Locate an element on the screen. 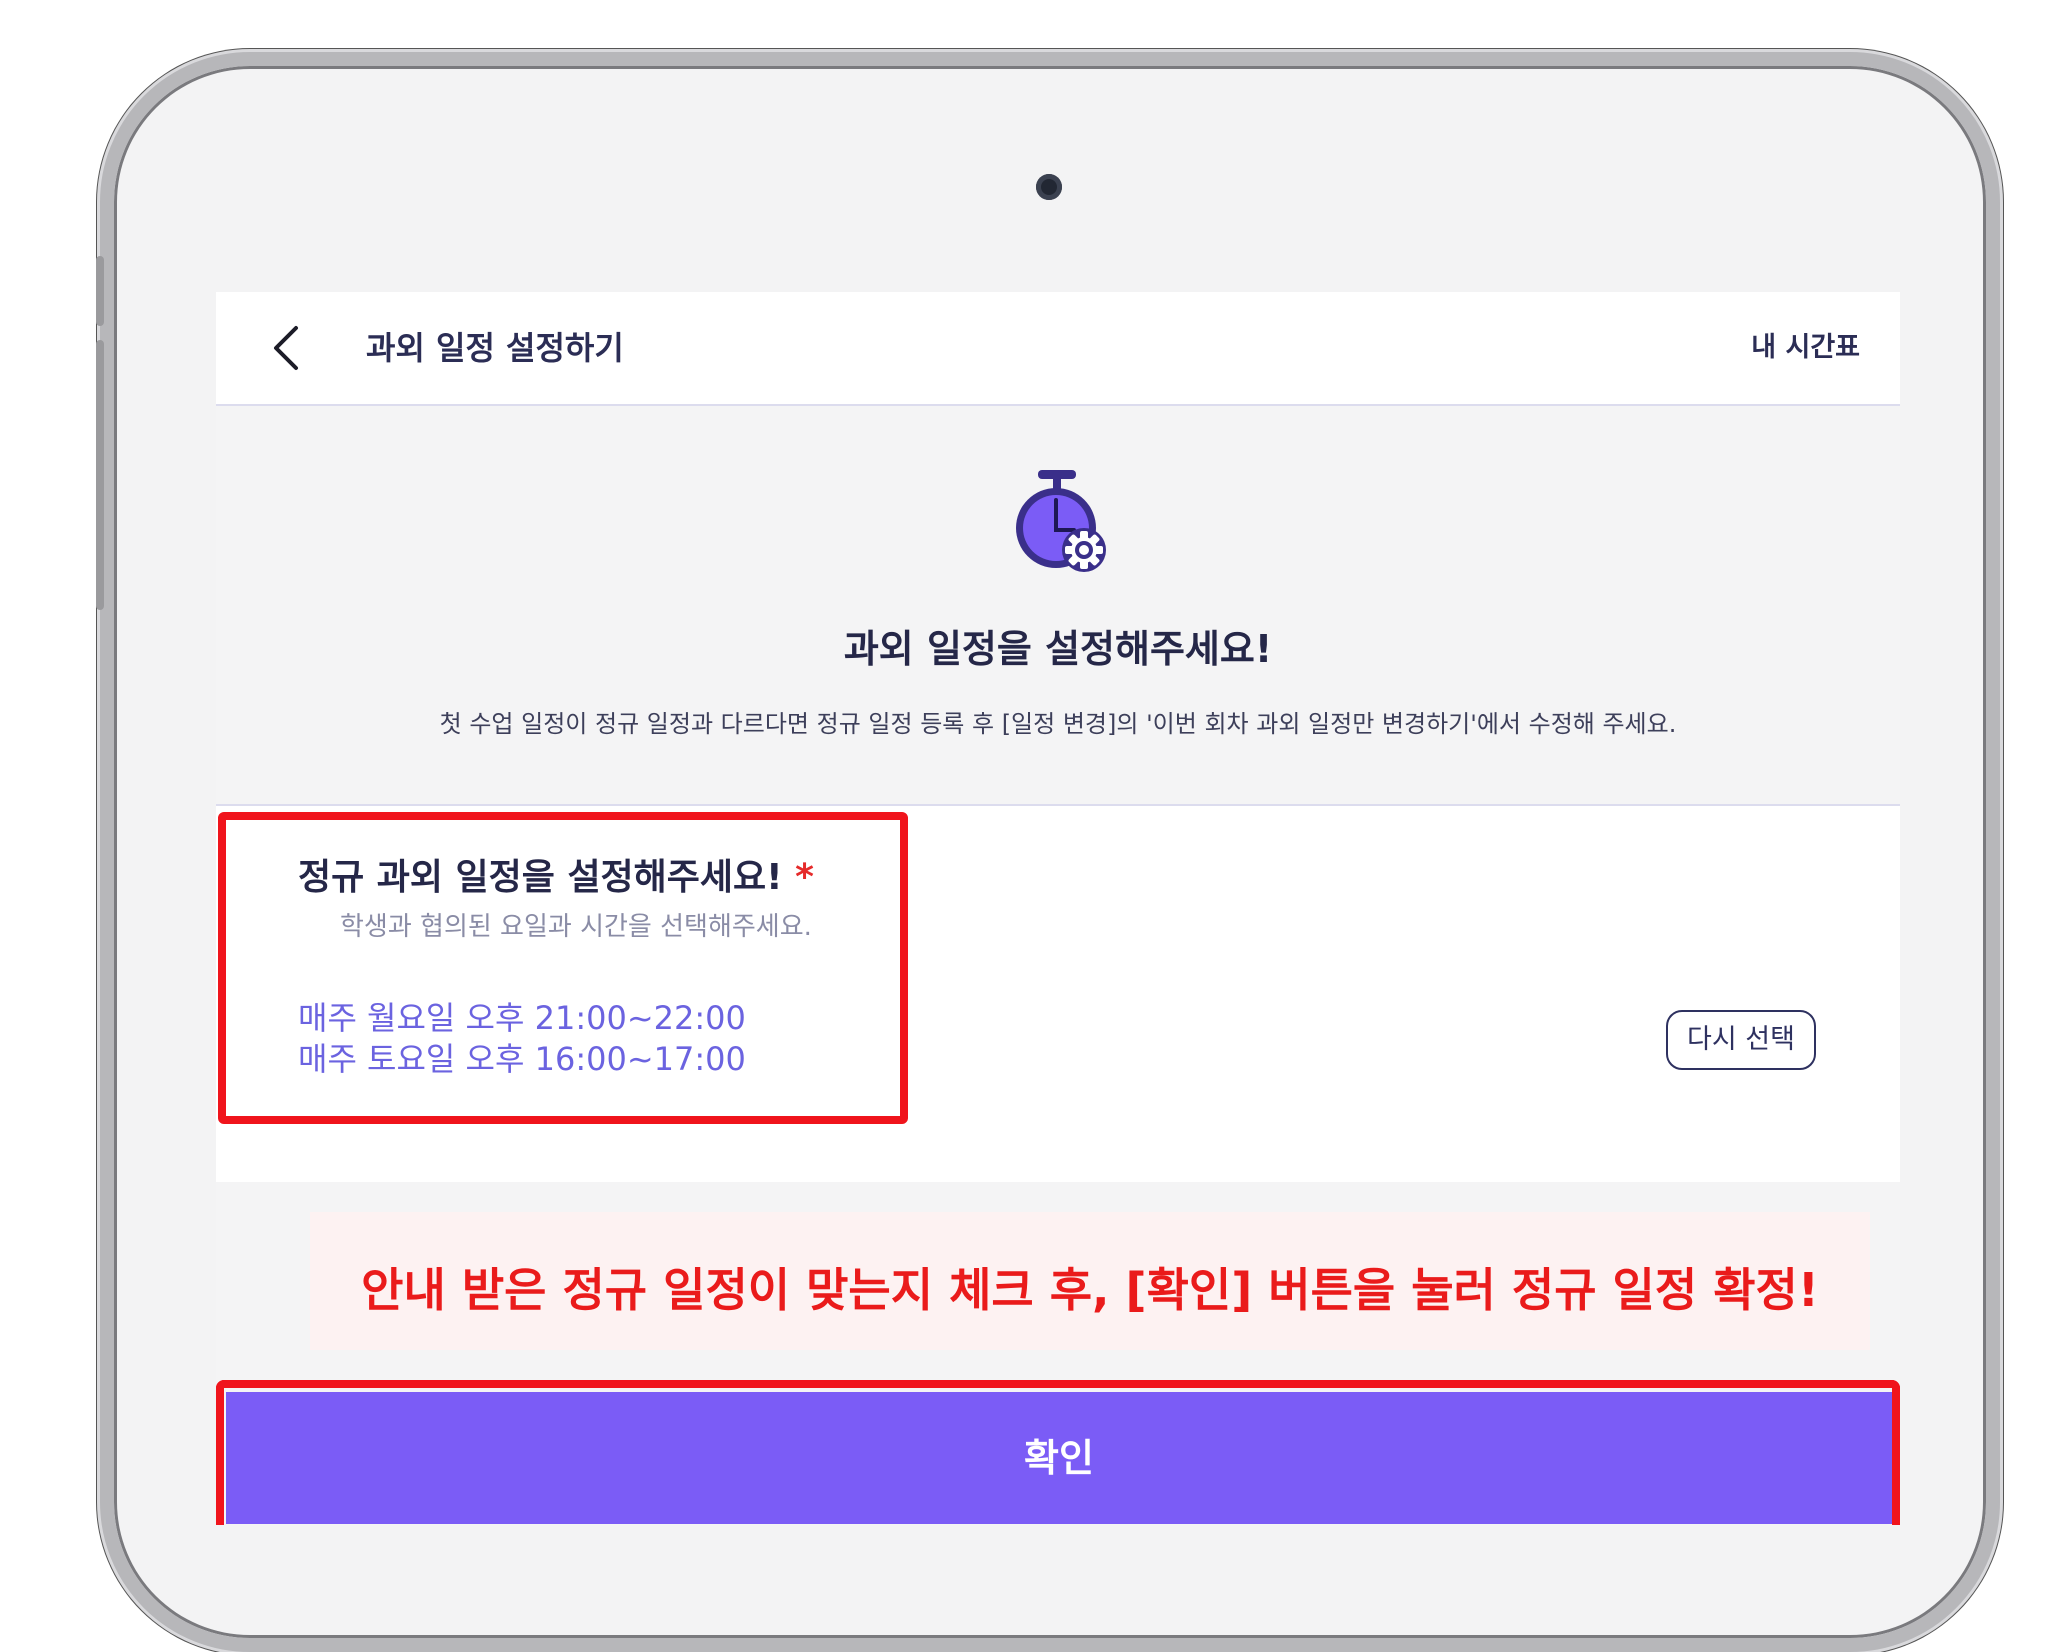  stopwatch-gear-icon is located at coordinates (1061, 521).